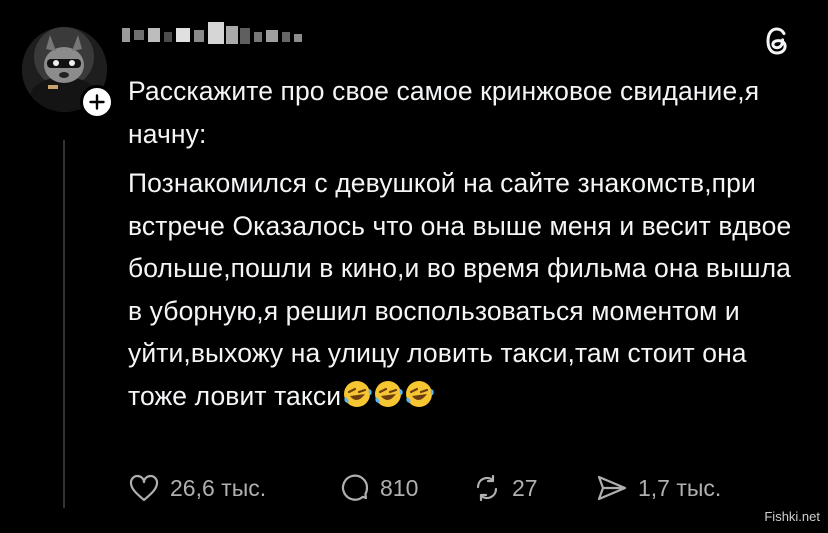  Describe the element at coordinates (399, 487) in the screenshot. I see `comment-count: 810` at that location.